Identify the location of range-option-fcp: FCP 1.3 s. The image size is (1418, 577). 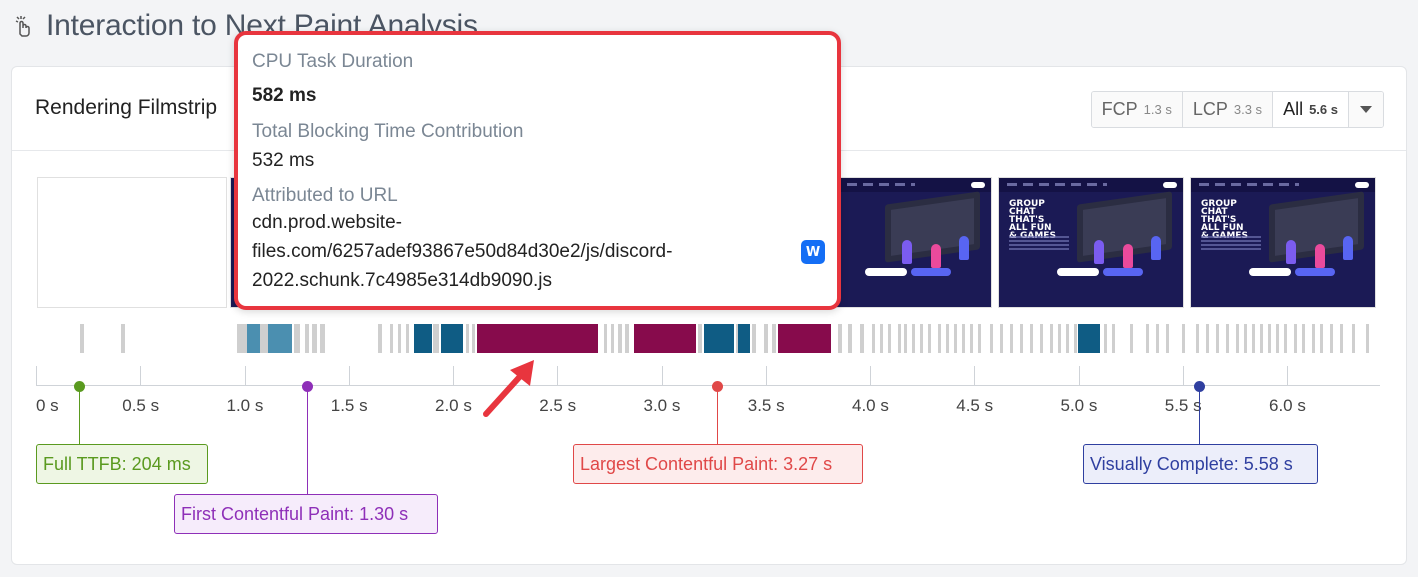
(1137, 109).